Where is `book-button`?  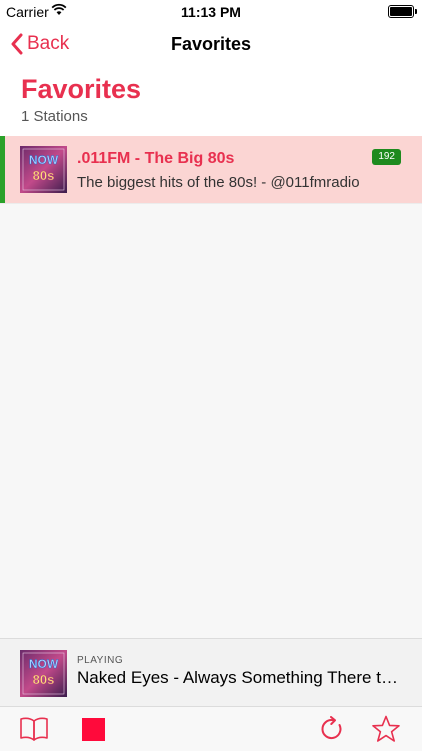 book-button is located at coordinates (34, 729).